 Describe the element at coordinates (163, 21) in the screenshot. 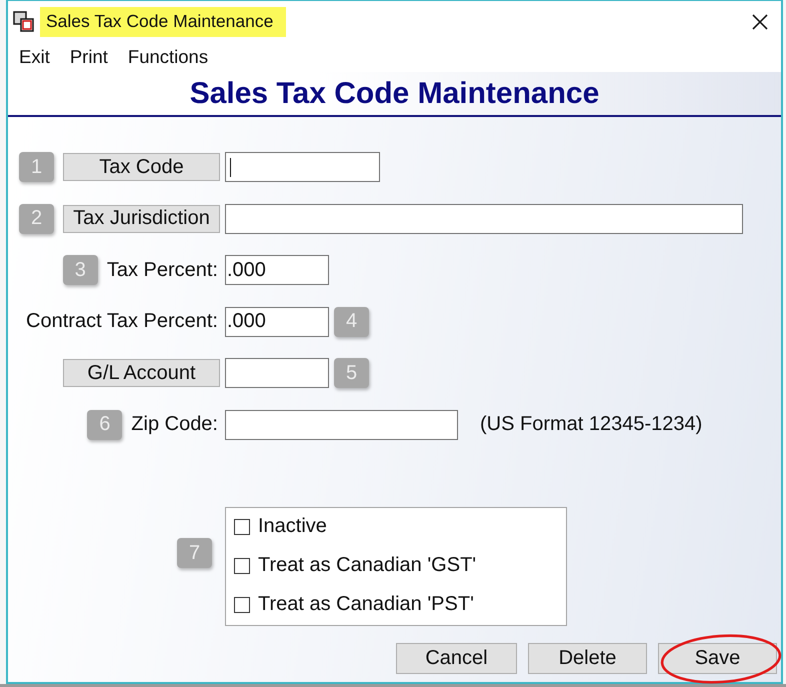

I see `window-title: Sales Tax Code Maintenance` at that location.